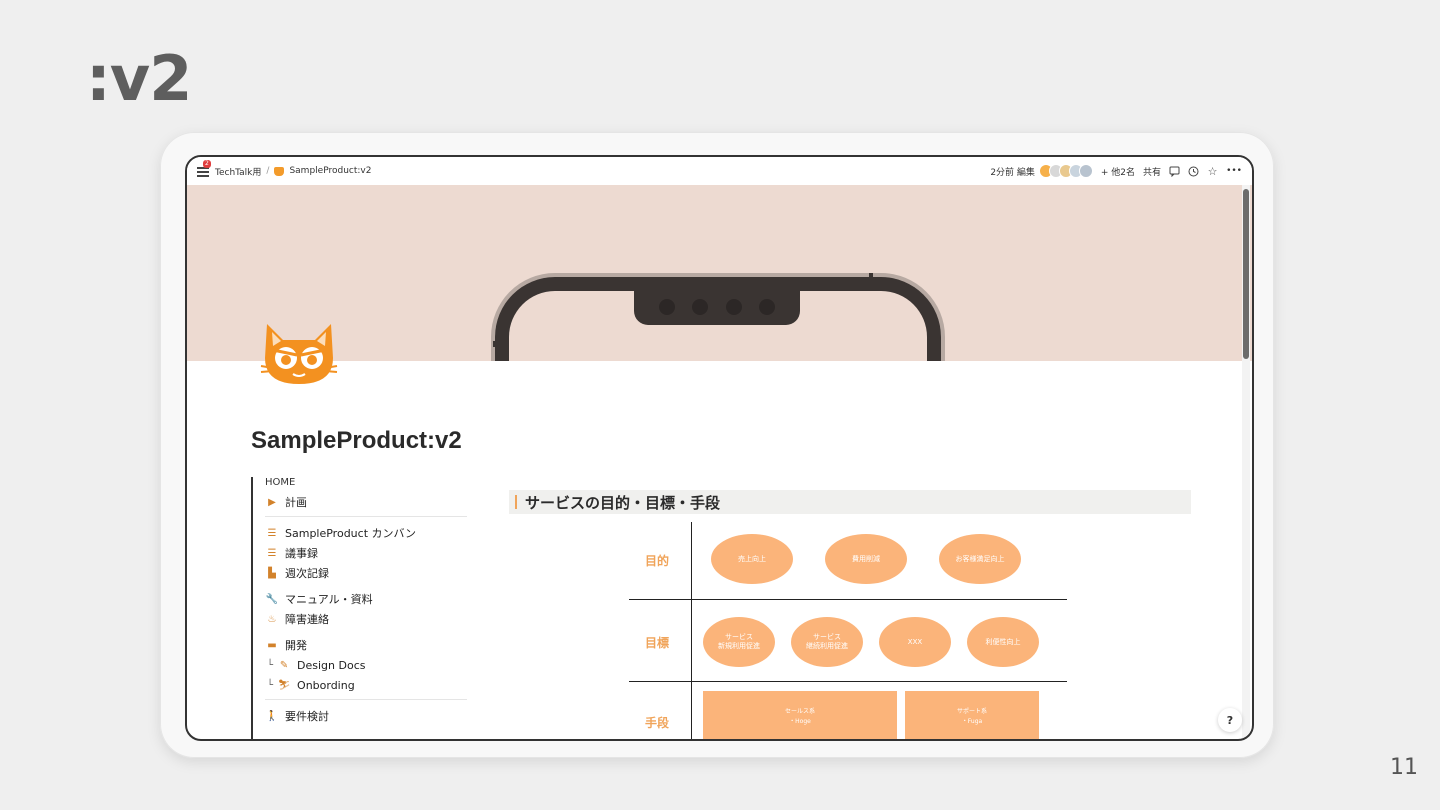 The image size is (1440, 810). What do you see at coordinates (284, 685) in the screenshot?
I see `ski-icon: ⛷` at bounding box center [284, 685].